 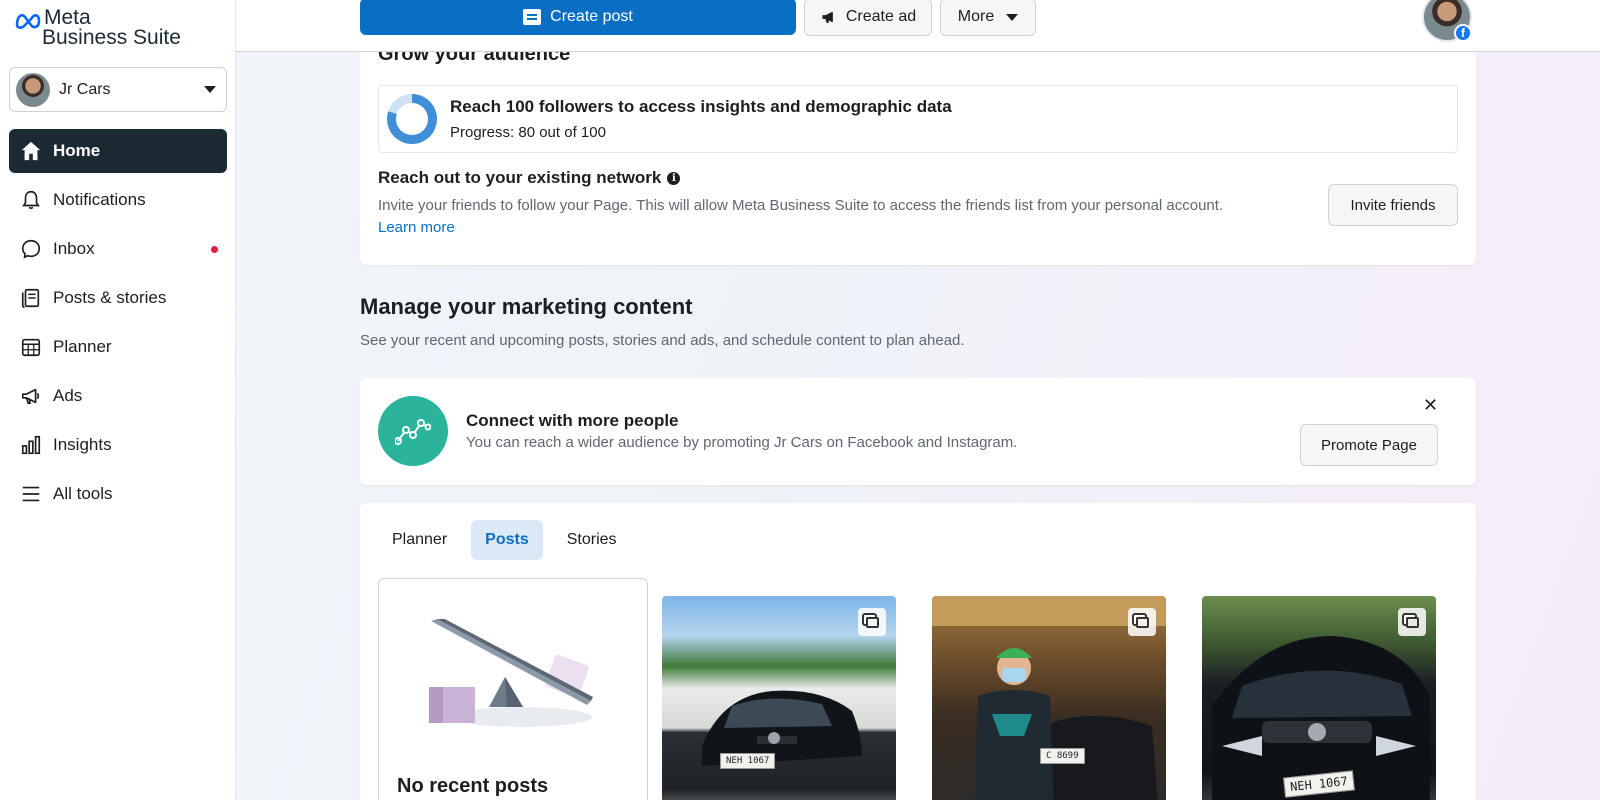 I want to click on sidebar-item-posts-stories: Posts & stories, so click(x=118, y=298).